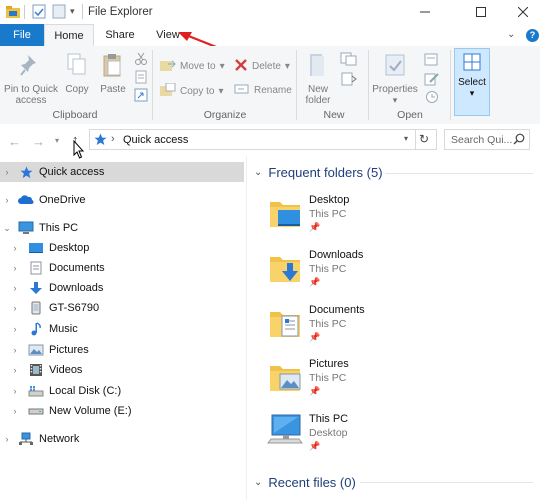 This screenshot has height=500, width=540. What do you see at coordinates (395, 66) in the screenshot?
I see `properties-icon` at bounding box center [395, 66].